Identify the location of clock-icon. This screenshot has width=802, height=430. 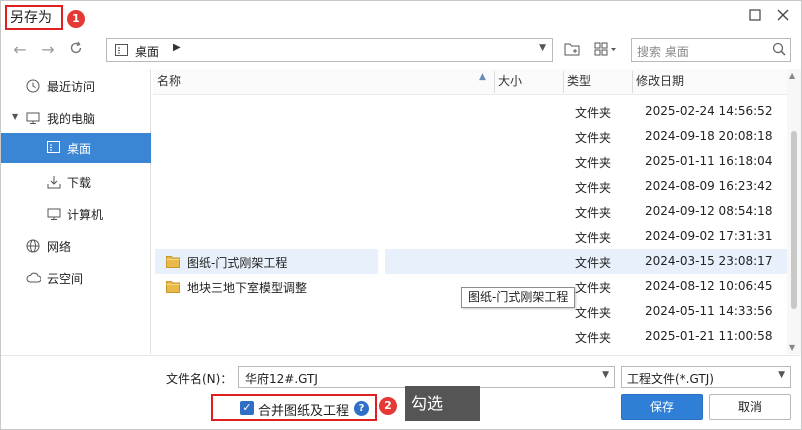
(33, 86).